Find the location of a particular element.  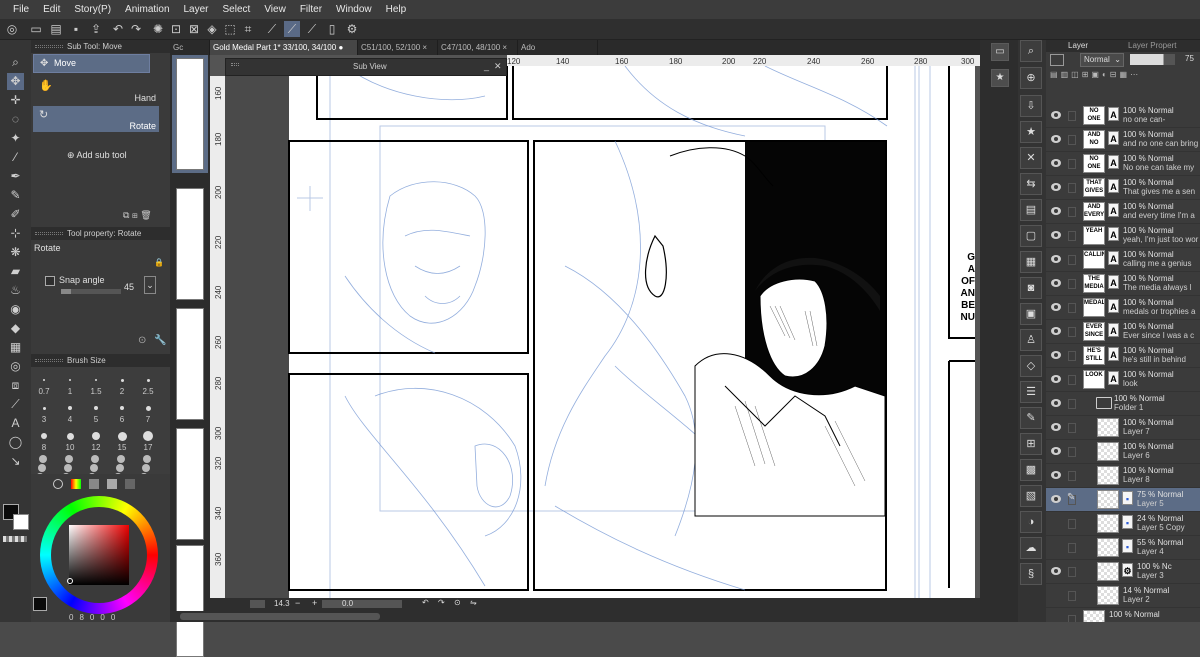

current-color-swatch is located at coordinates (40, 604).